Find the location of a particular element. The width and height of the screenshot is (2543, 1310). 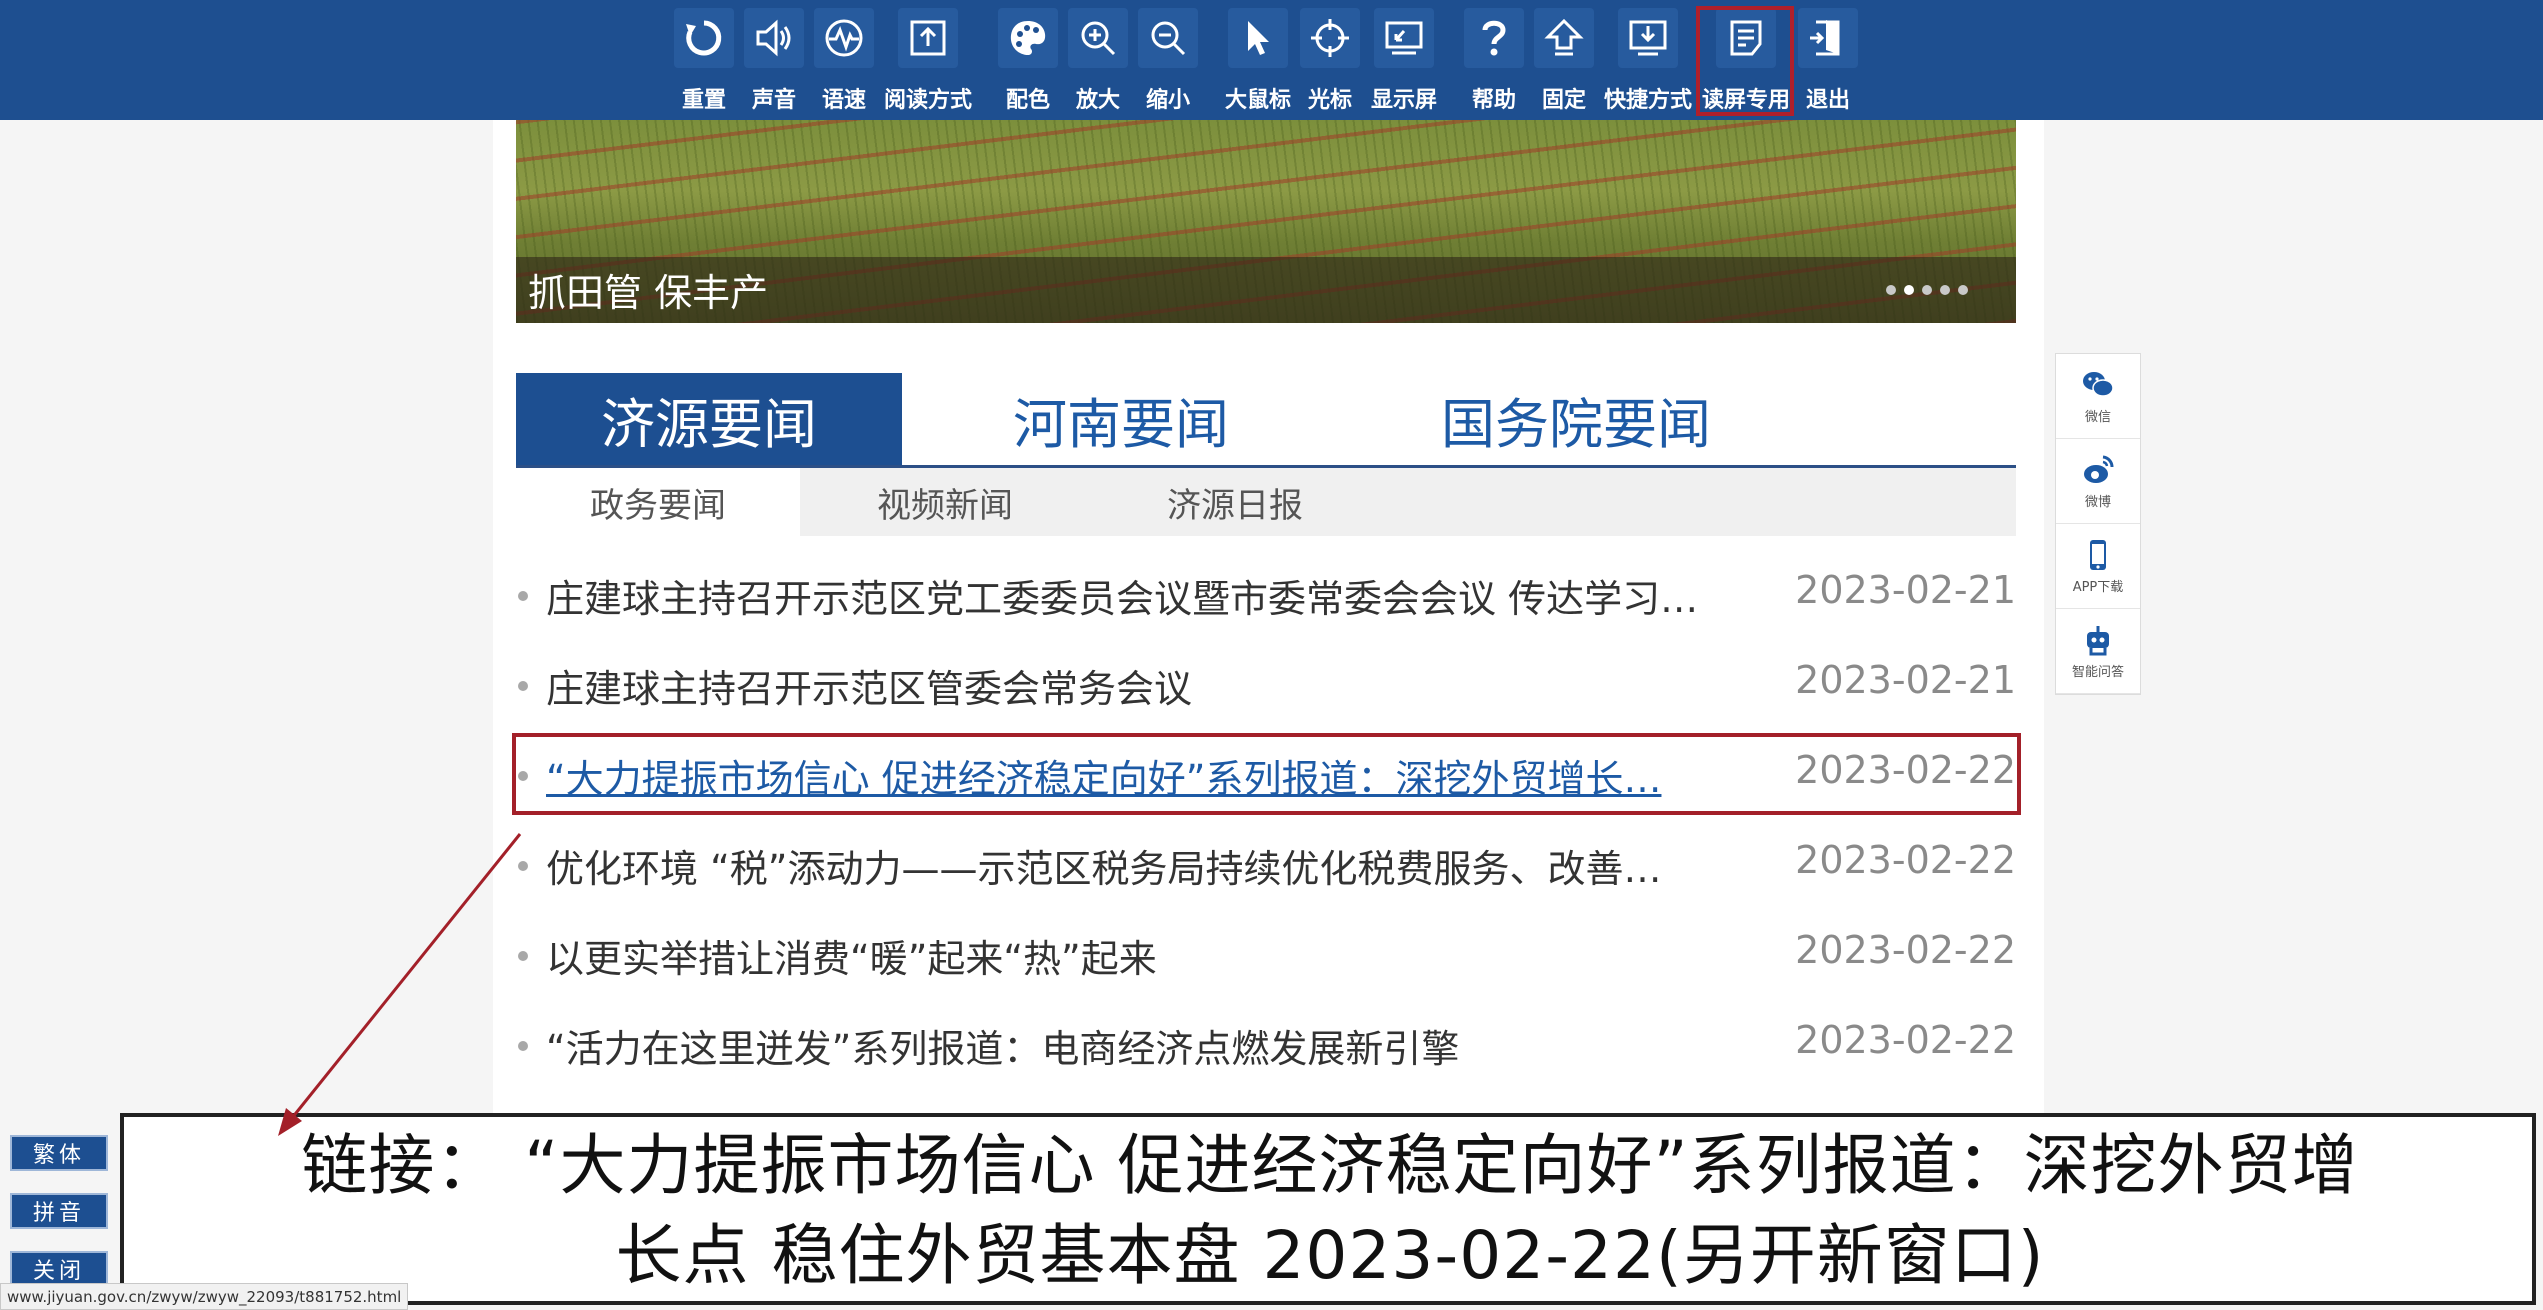

banner-carousel: 抓田管 保丰产 is located at coordinates (1266, 221).